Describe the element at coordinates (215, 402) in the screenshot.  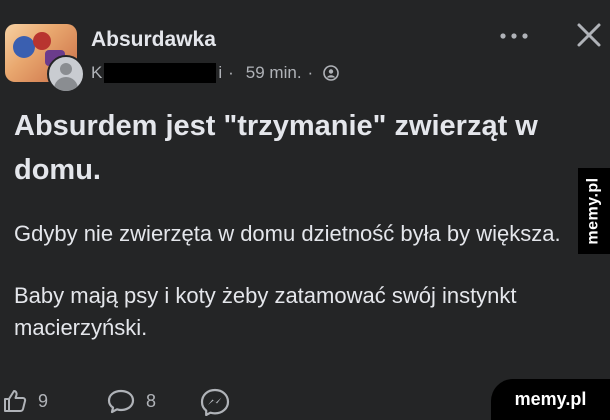
I see `messenger-icon` at that location.